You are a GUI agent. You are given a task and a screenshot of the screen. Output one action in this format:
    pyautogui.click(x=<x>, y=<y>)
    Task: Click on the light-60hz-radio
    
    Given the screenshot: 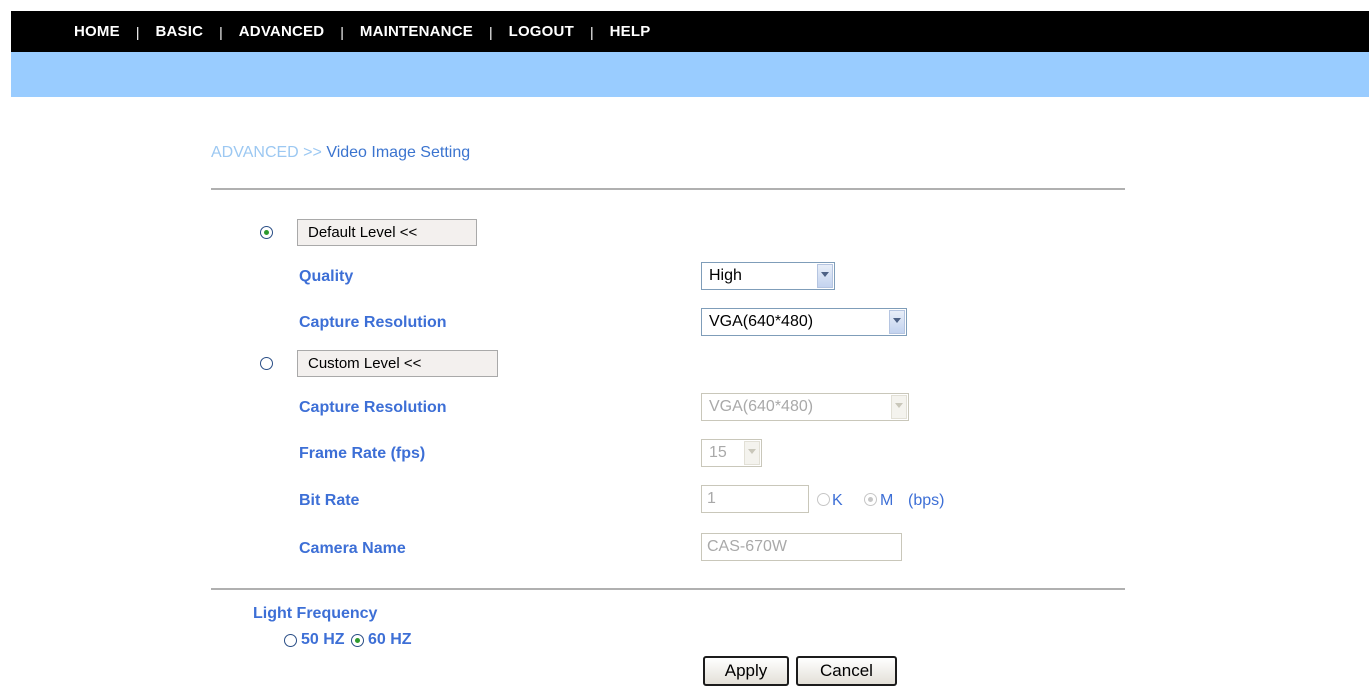 What is the action you would take?
    pyautogui.click(x=357, y=640)
    